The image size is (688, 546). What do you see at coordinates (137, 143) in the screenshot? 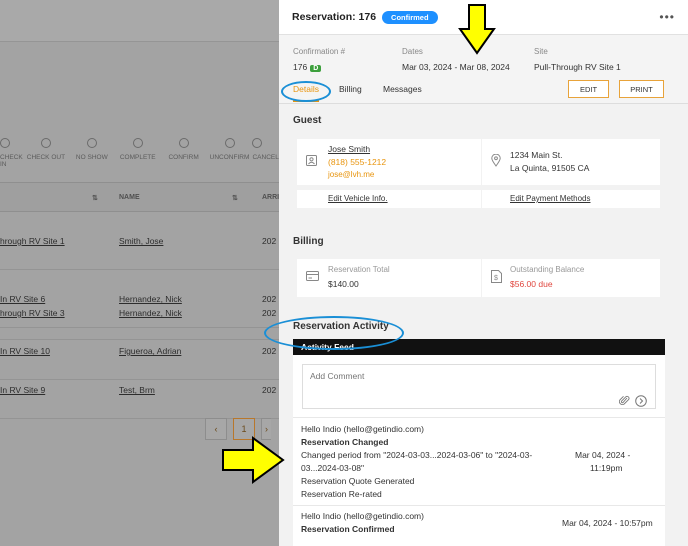
I see `complete-icon` at bounding box center [137, 143].